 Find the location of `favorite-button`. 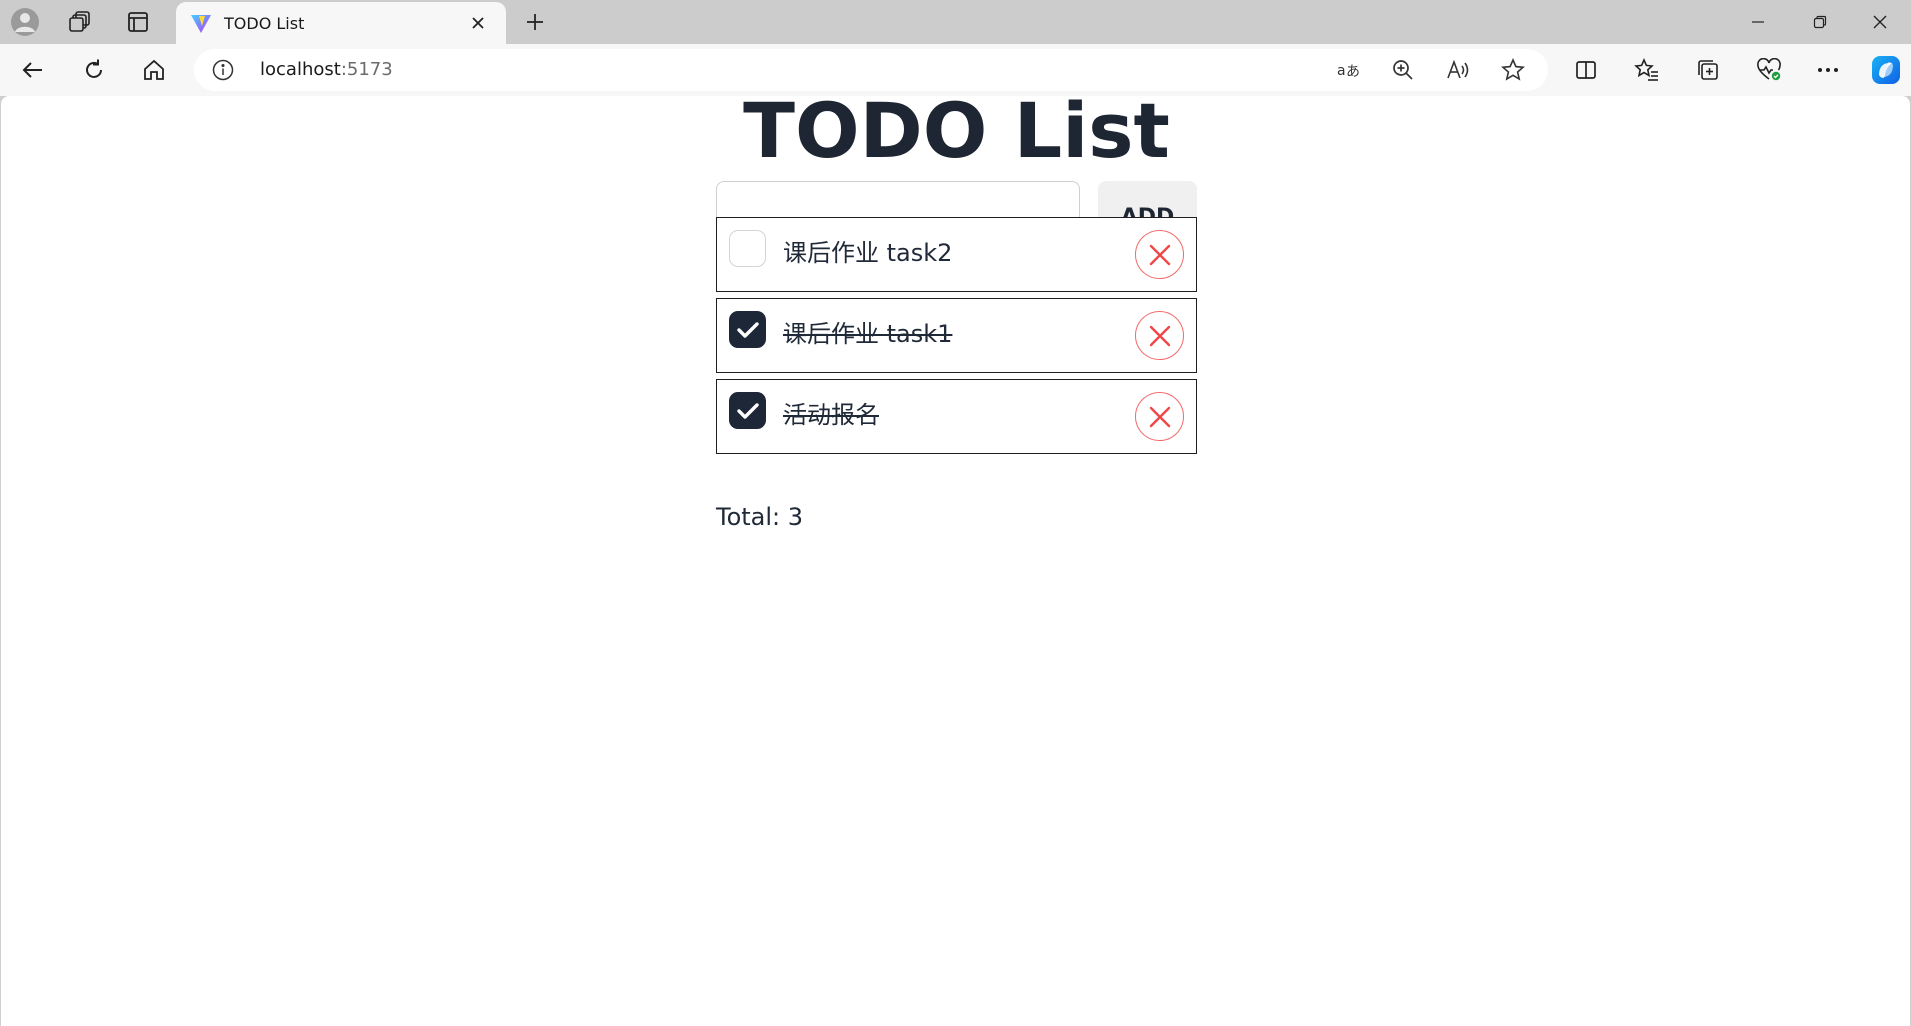

favorite-button is located at coordinates (1513, 70).